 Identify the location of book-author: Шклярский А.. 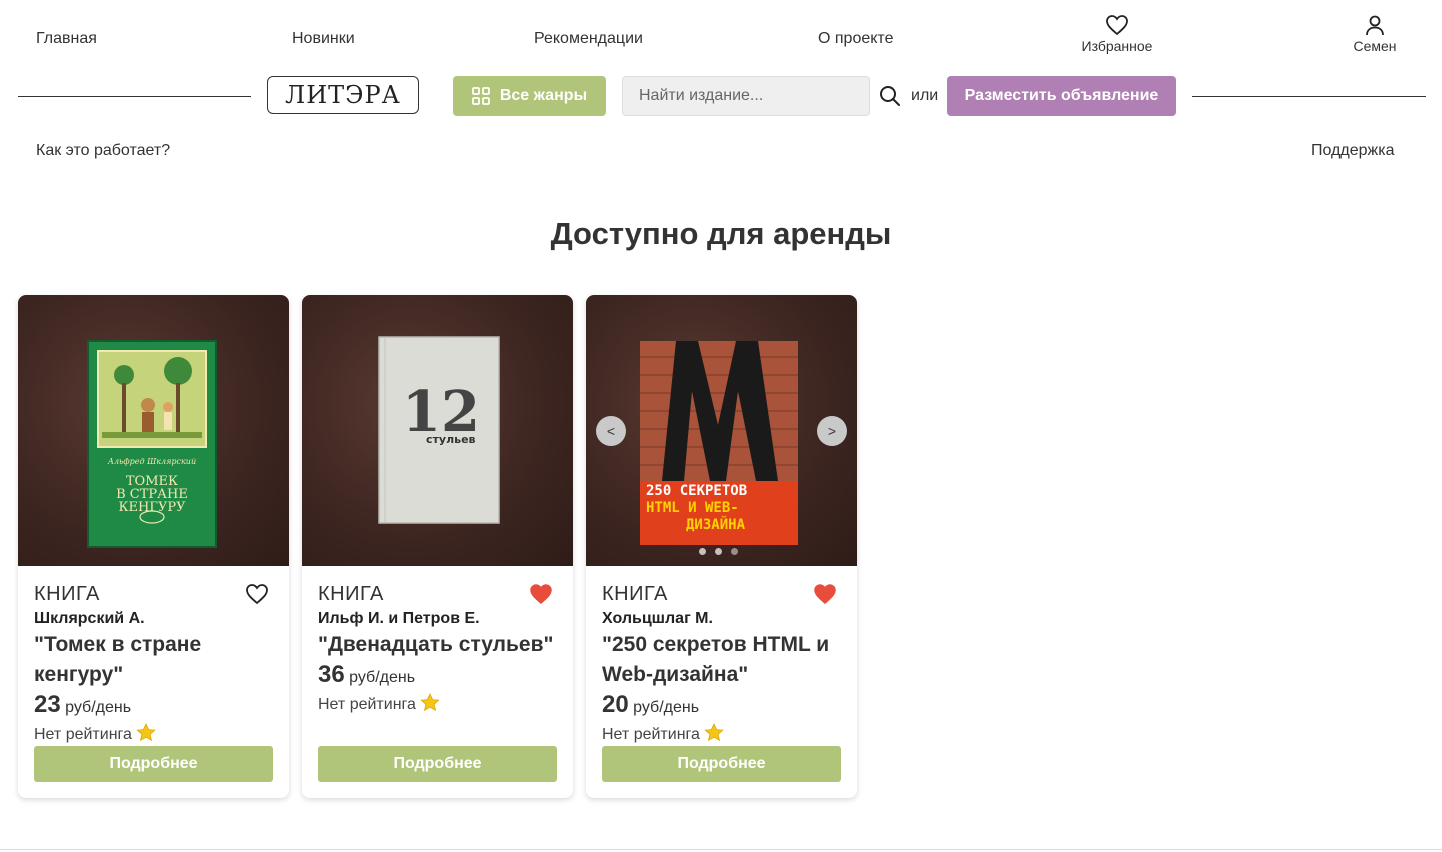
(89, 618).